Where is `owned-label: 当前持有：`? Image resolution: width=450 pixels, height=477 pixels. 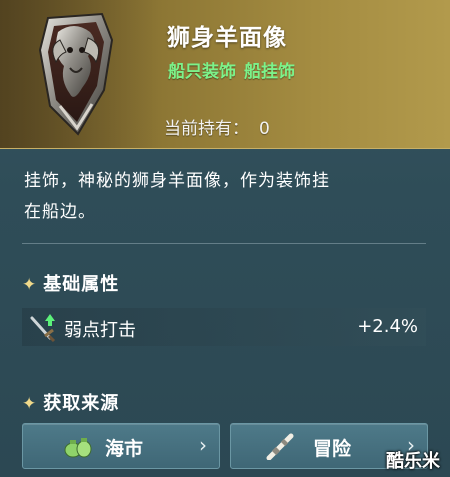
owned-label: 当前持有： is located at coordinates (206, 129).